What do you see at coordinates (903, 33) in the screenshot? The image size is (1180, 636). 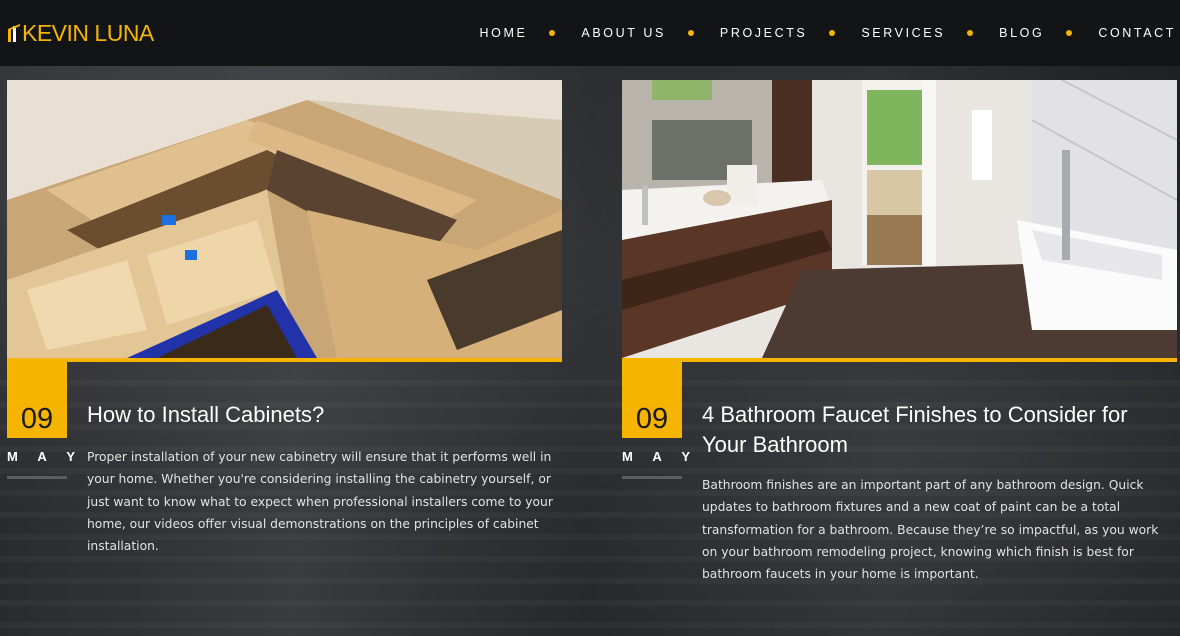 I see `nav-services: SERVICES` at bounding box center [903, 33].